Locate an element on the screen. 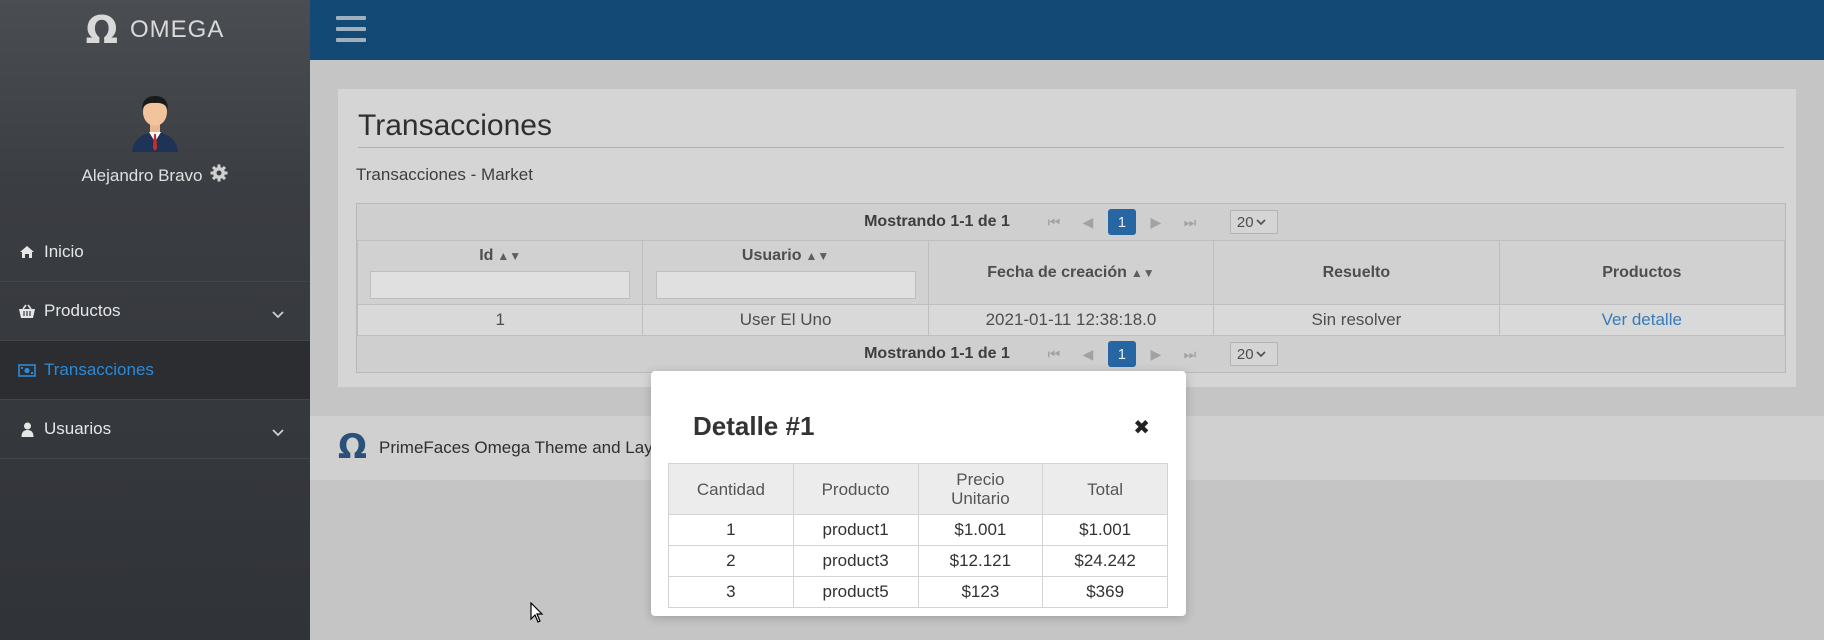  basket-icon is located at coordinates (27, 311).